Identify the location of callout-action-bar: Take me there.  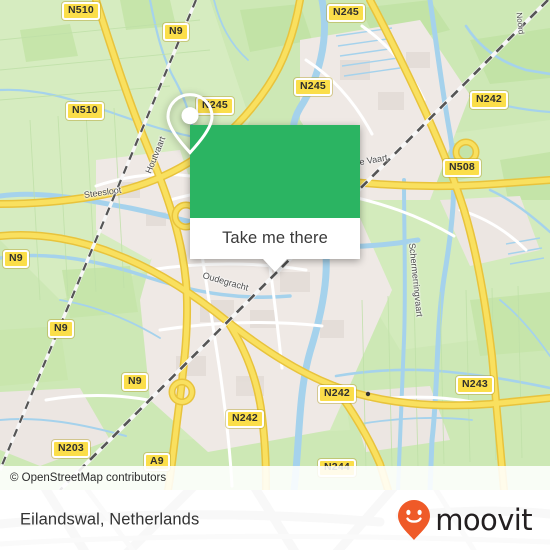
(275, 238).